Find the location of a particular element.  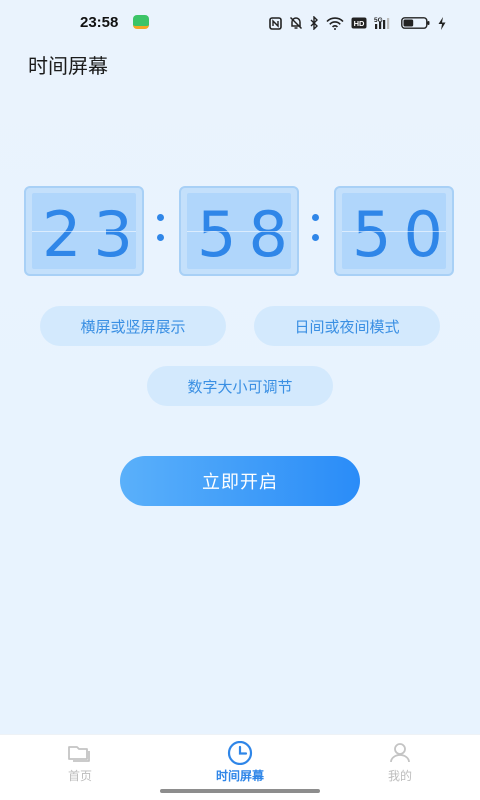

hours-card-face: 23 is located at coordinates (84, 231).